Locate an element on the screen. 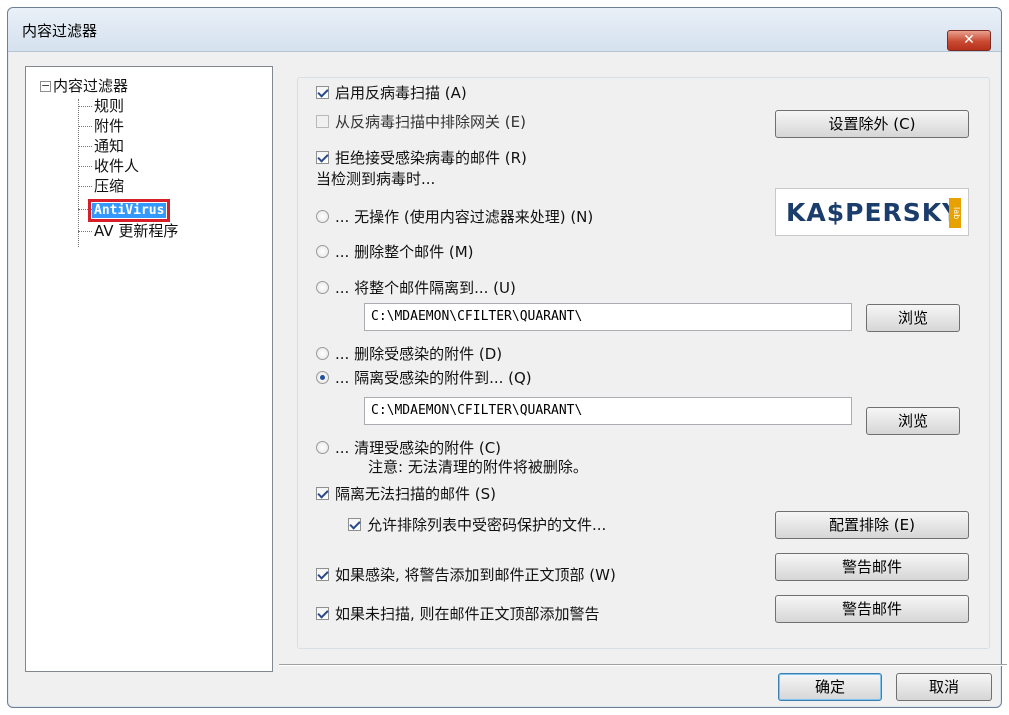 This screenshot has width=1009, height=715. kaspersky-logo-text: KA$PERSKY is located at coordinates (874, 212).